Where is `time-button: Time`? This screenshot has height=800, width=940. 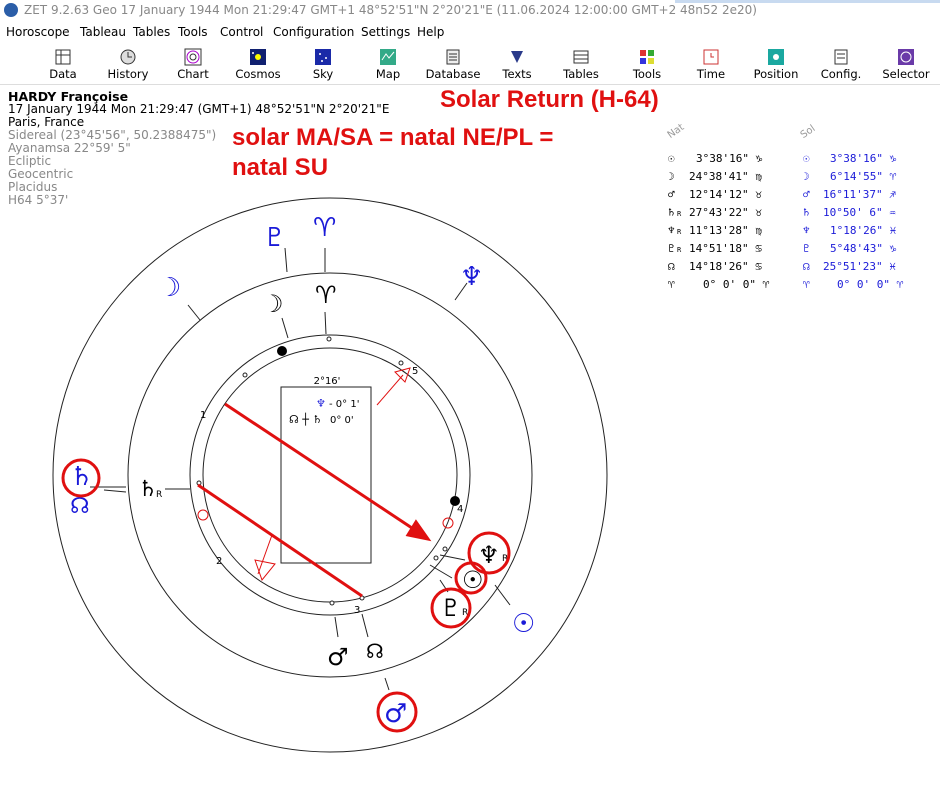 time-button: Time is located at coordinates (711, 65).